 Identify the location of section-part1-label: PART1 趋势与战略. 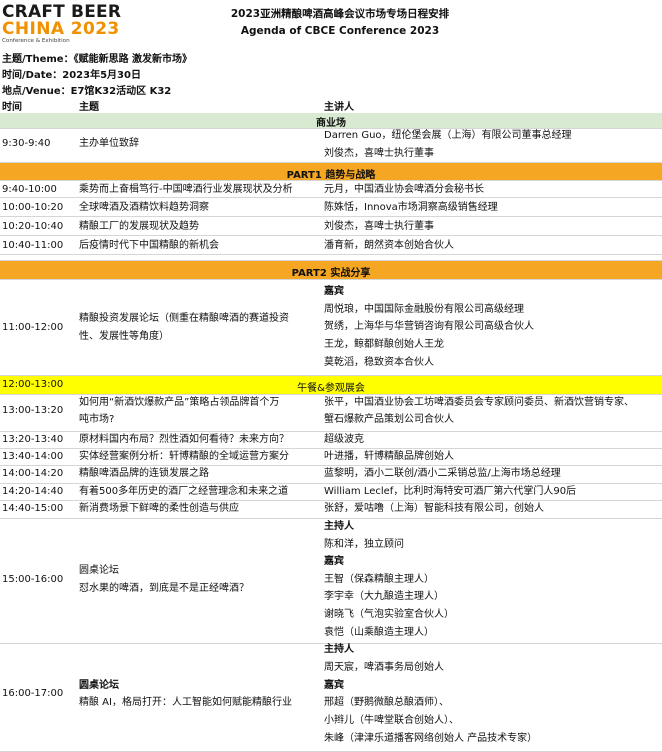
(331, 175).